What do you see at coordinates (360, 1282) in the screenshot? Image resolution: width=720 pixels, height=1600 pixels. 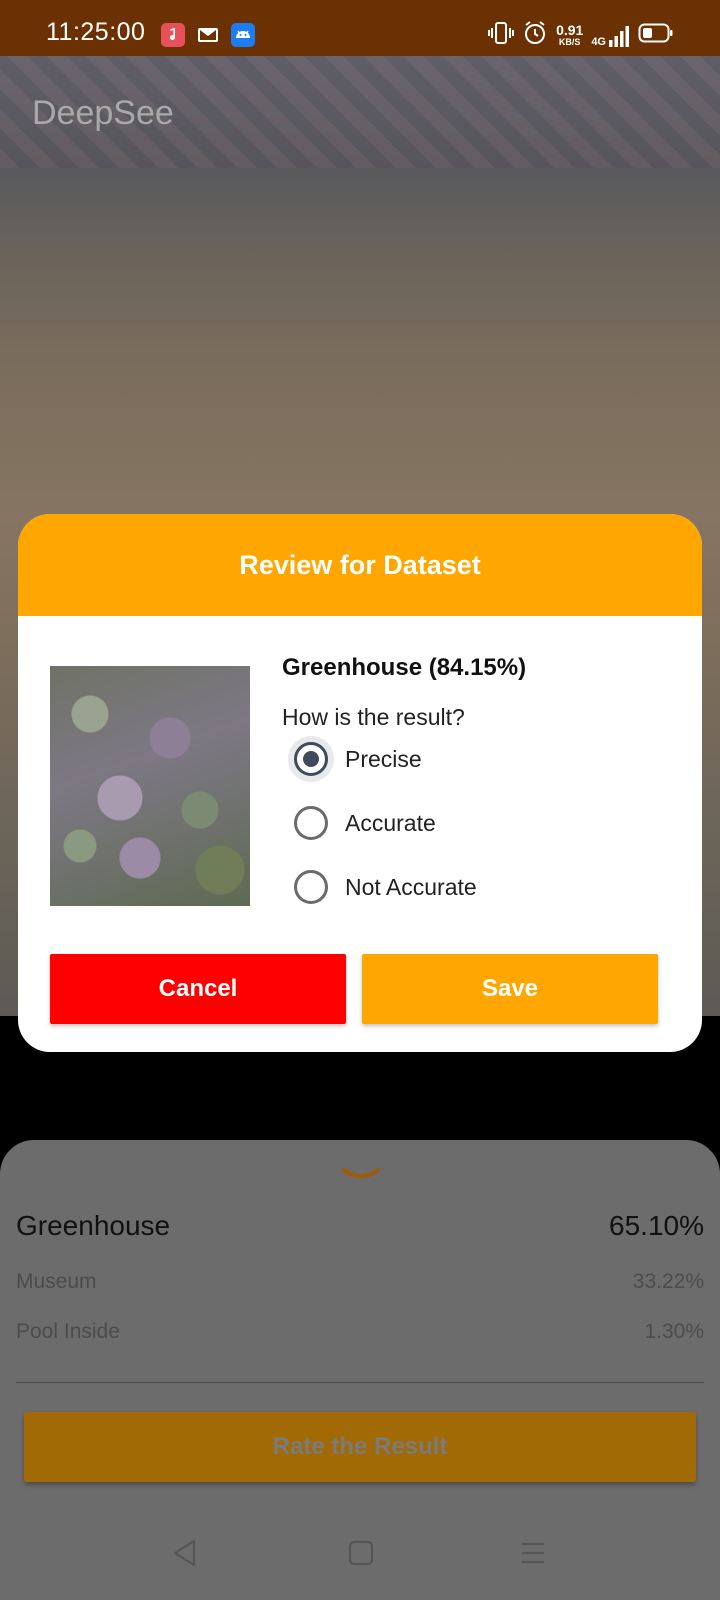 I see `prediction-row: Museum 33.22%` at bounding box center [360, 1282].